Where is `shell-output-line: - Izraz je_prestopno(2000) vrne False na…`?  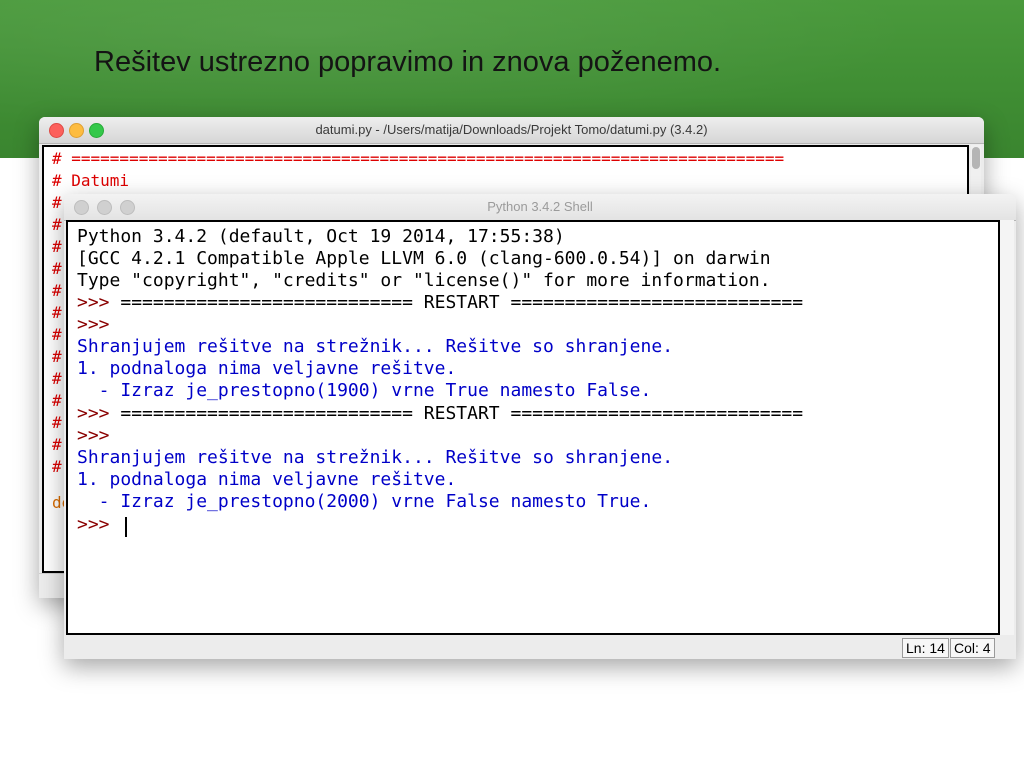 shell-output-line: - Izraz je_prestopno(2000) vrne False na… is located at coordinates (364, 501).